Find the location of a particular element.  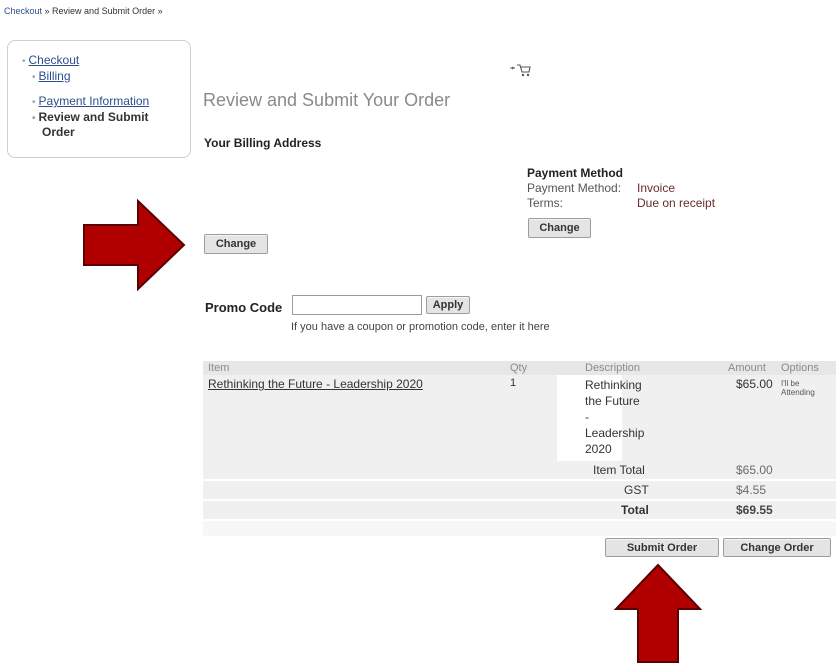

shopping-cart-icon is located at coordinates (520, 70).